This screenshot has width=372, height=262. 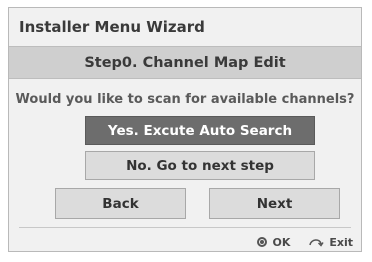 What do you see at coordinates (274, 203) in the screenshot?
I see `next-button: Next` at bounding box center [274, 203].